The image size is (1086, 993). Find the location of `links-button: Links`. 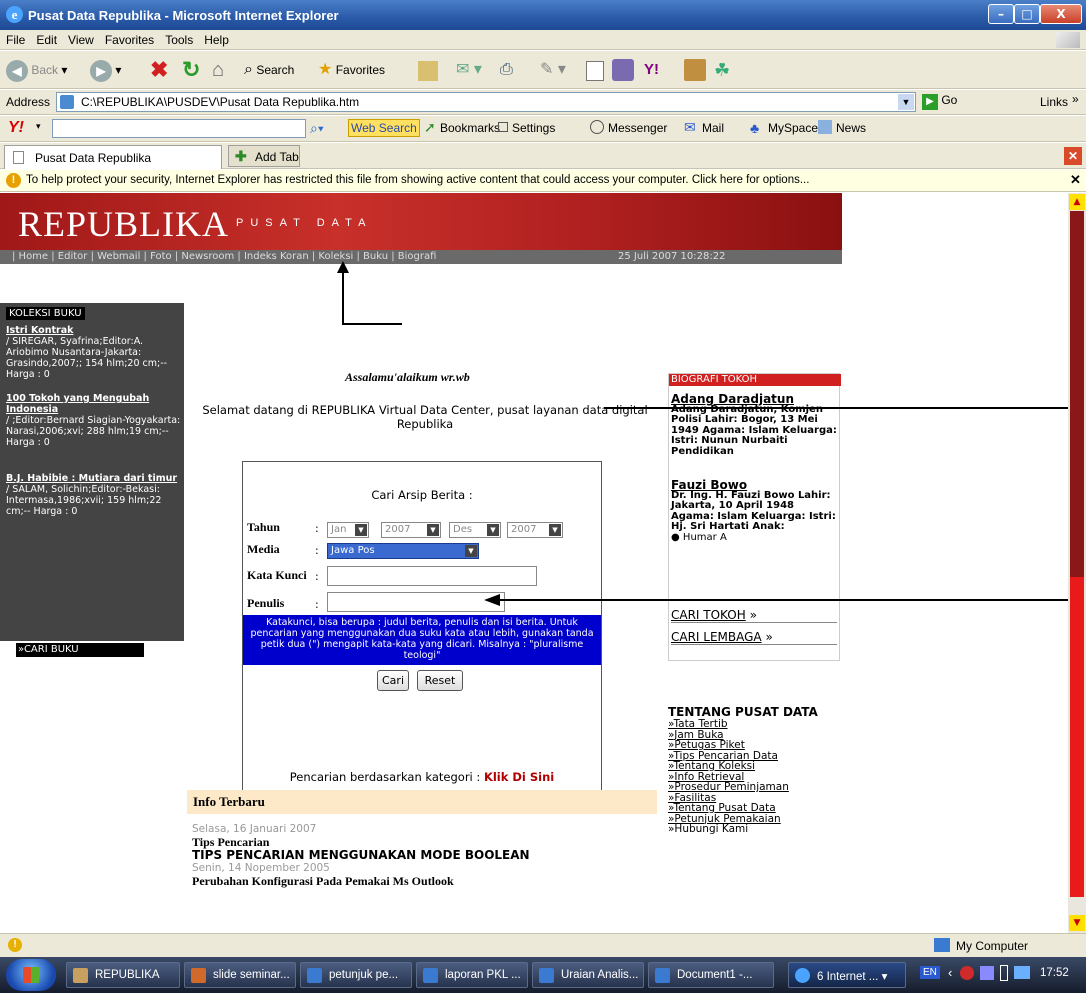

links-button: Links is located at coordinates (1054, 102).